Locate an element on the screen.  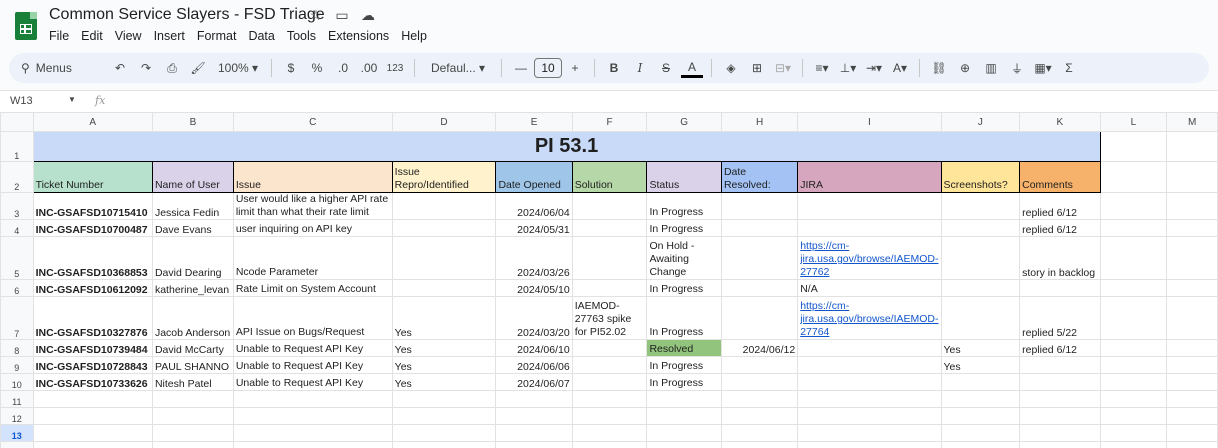
row-header: 14 is located at coordinates (17, 444).